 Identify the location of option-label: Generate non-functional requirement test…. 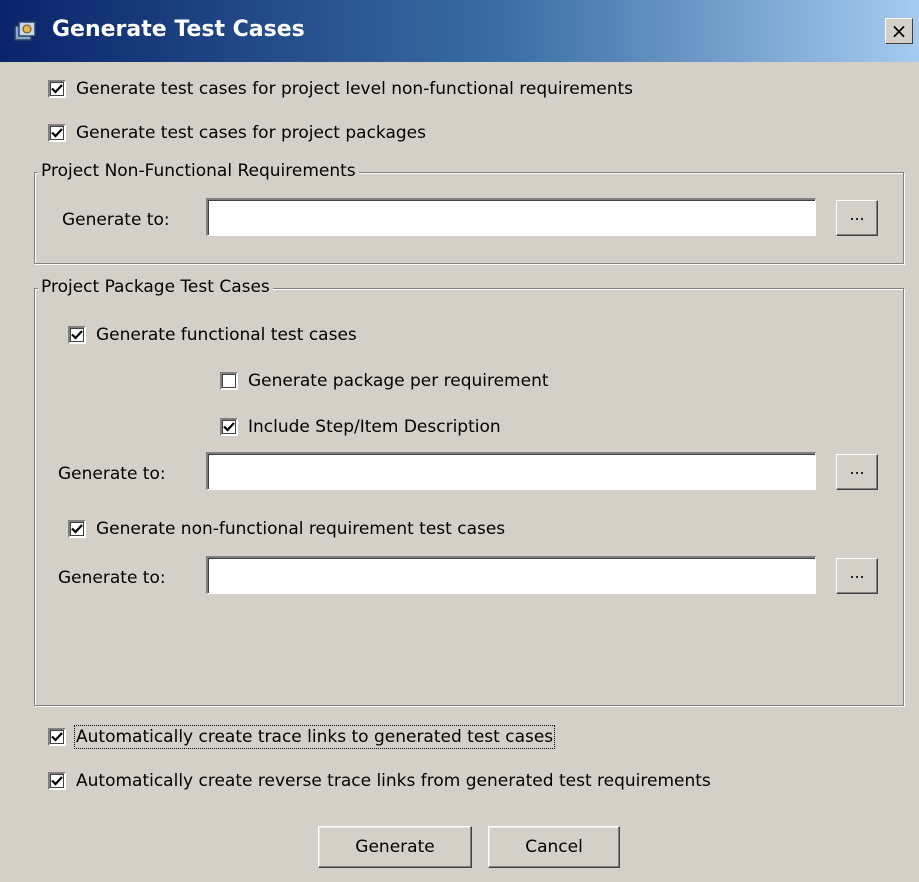
(301, 529).